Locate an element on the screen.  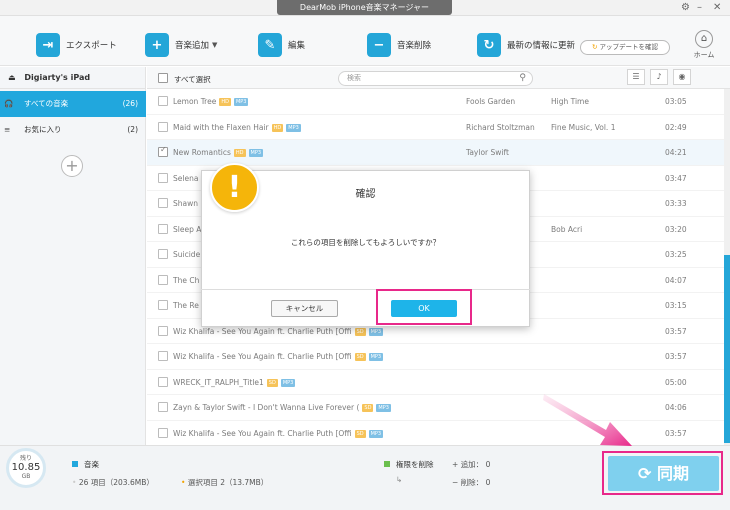
delete-pending: 権限を削除 is located at coordinates (409, 464).